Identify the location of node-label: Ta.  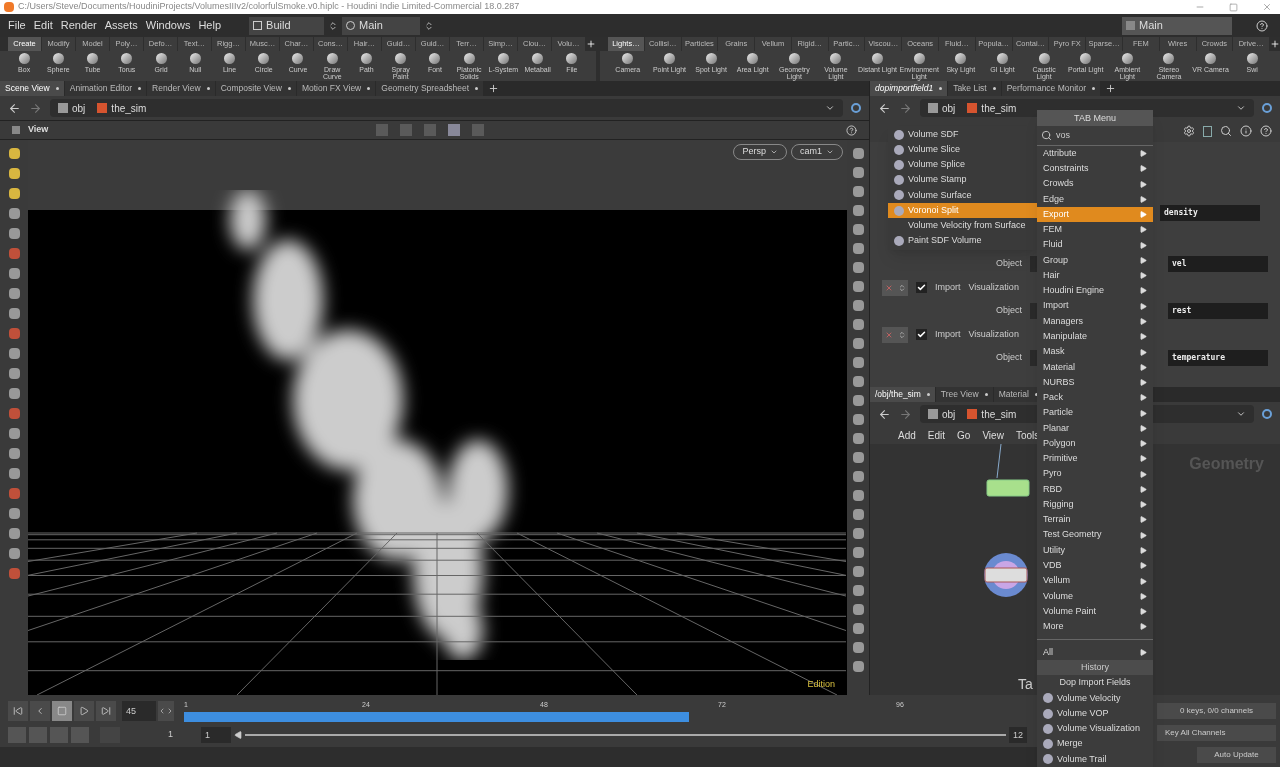
(1025, 684).